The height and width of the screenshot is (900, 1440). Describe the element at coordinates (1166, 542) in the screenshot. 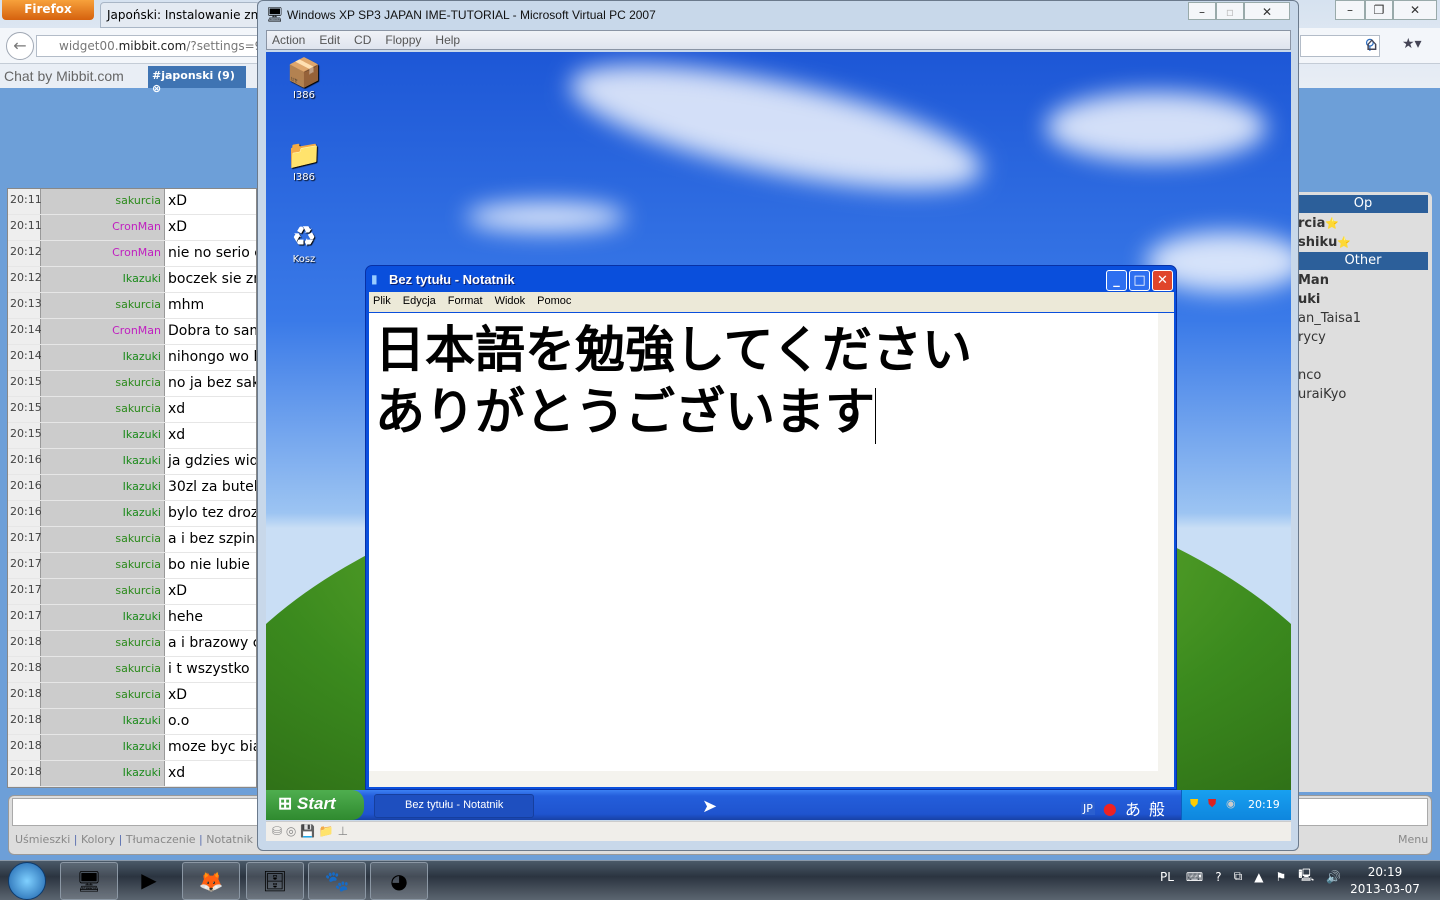

I see `vertical-scrollbar` at that location.